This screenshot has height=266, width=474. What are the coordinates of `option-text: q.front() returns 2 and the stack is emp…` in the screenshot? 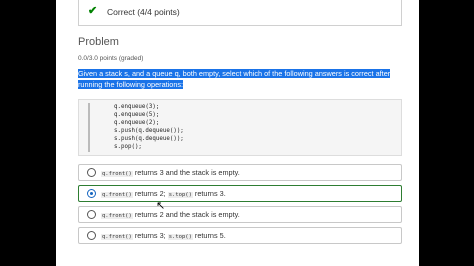 It's located at (170, 214).